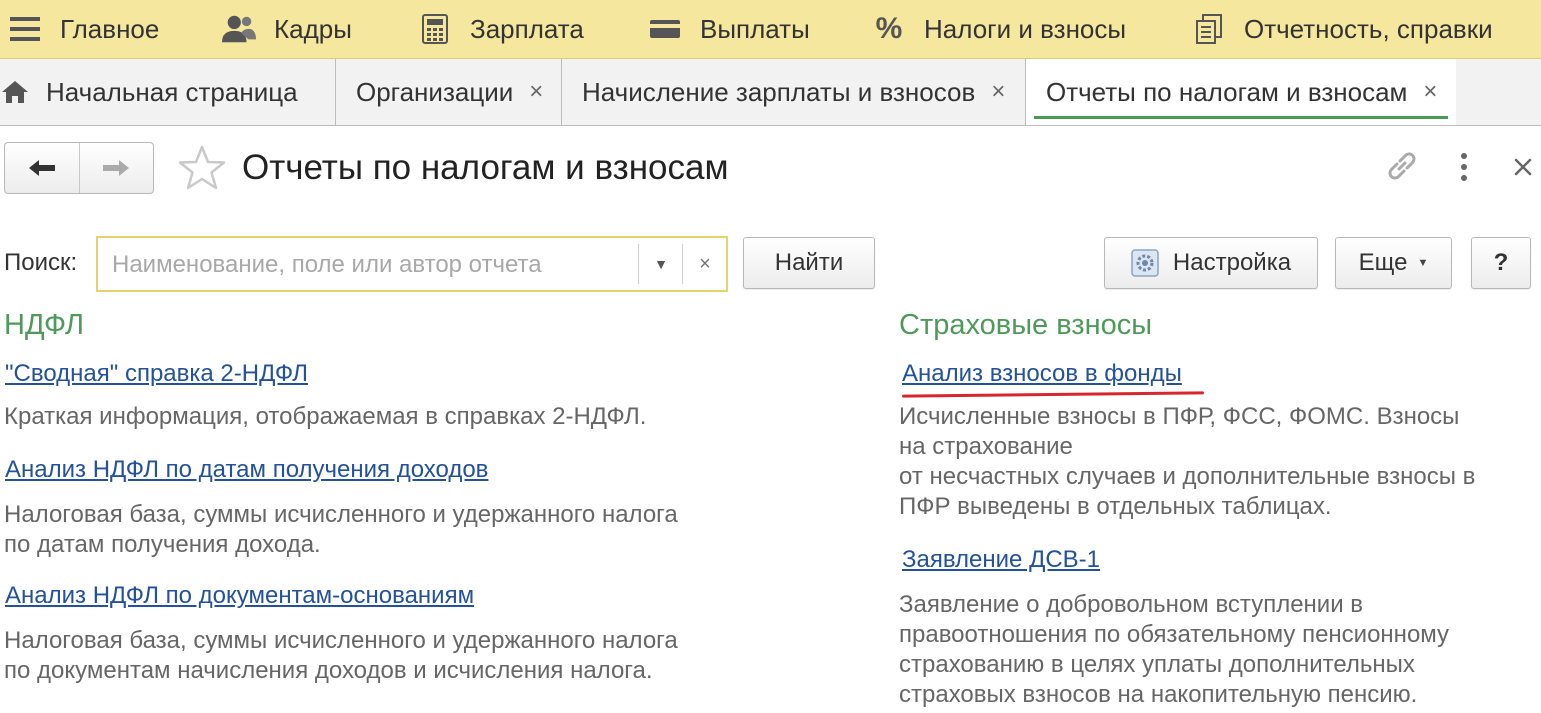  I want to click on tab-tax-reports: Отчеты по налогам и взносам ×, so click(1241, 92).